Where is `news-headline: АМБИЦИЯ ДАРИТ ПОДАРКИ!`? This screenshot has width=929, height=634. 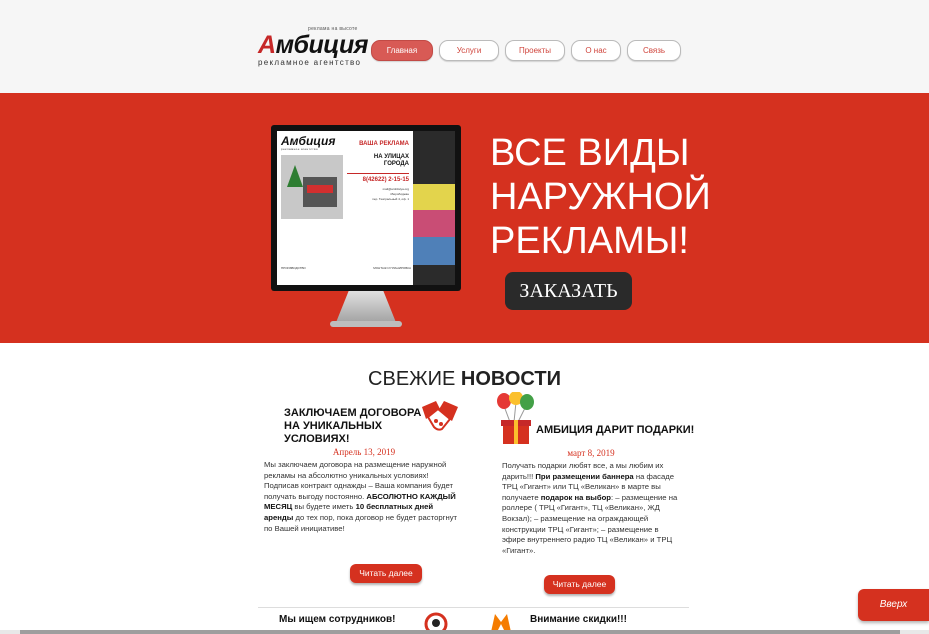 news-headline: АМБИЦИЯ ДАРИТ ПОДАРКИ! is located at coordinates (615, 430).